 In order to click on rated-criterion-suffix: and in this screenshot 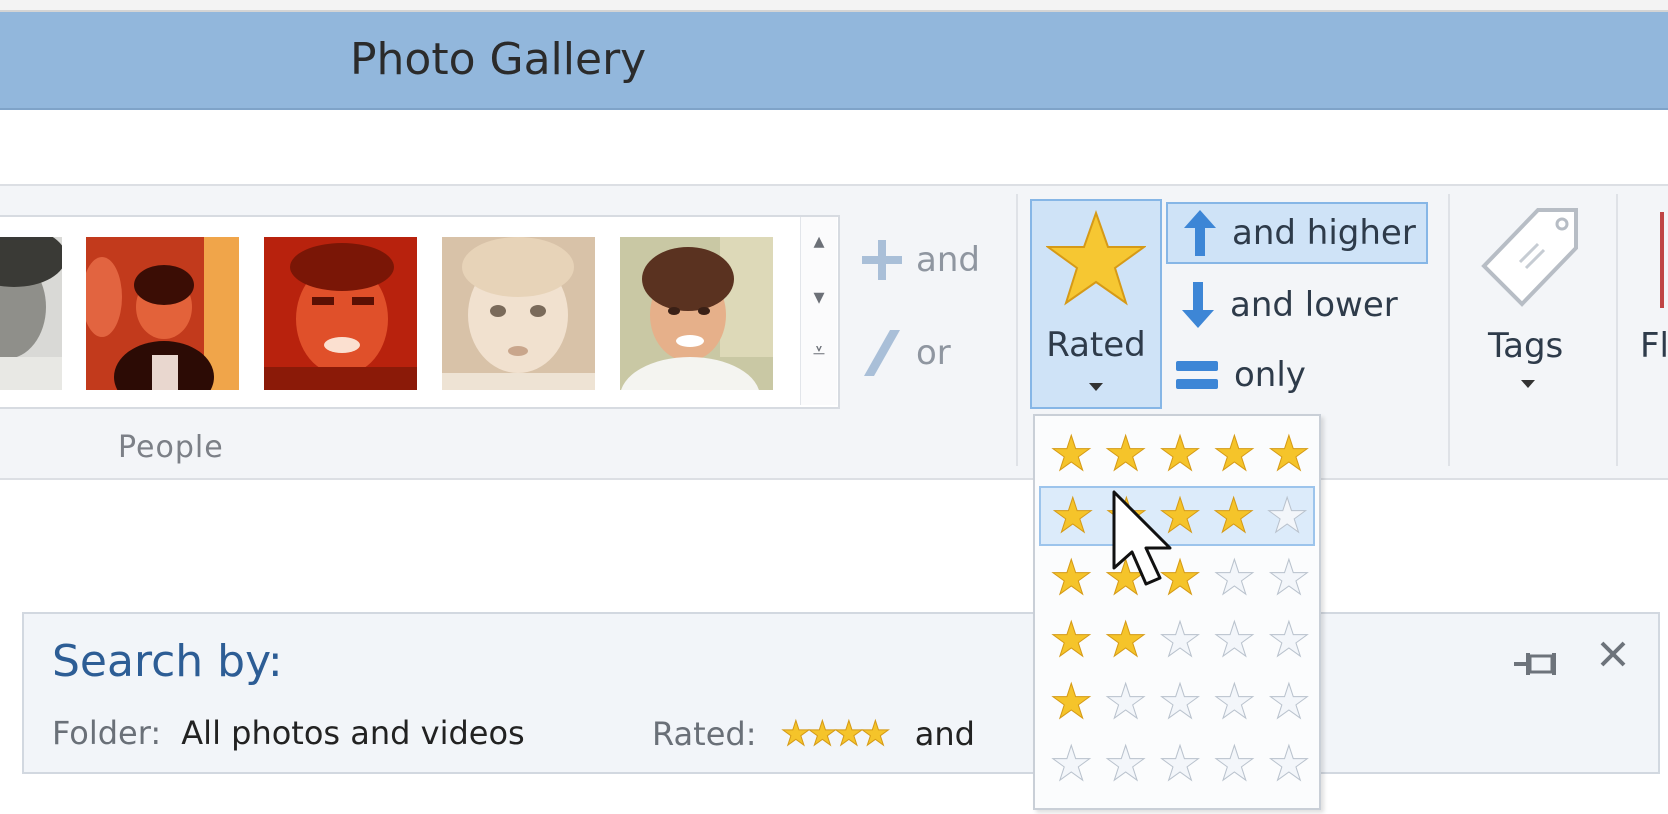, I will do `click(944, 734)`.